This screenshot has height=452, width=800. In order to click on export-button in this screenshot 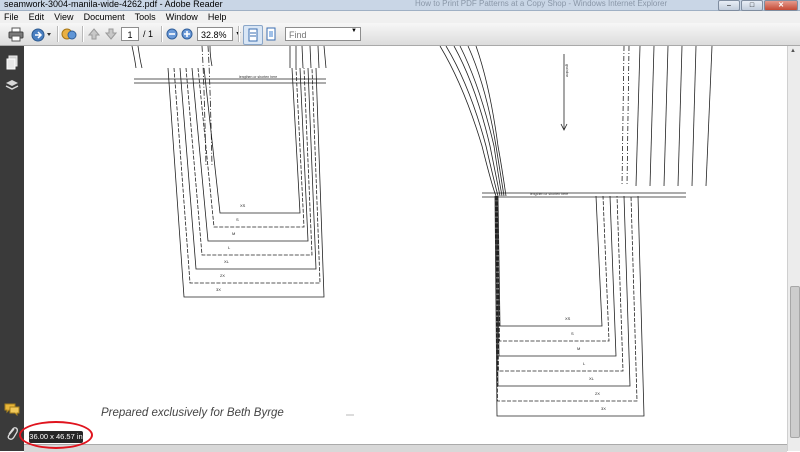, I will do `click(42, 34)`.